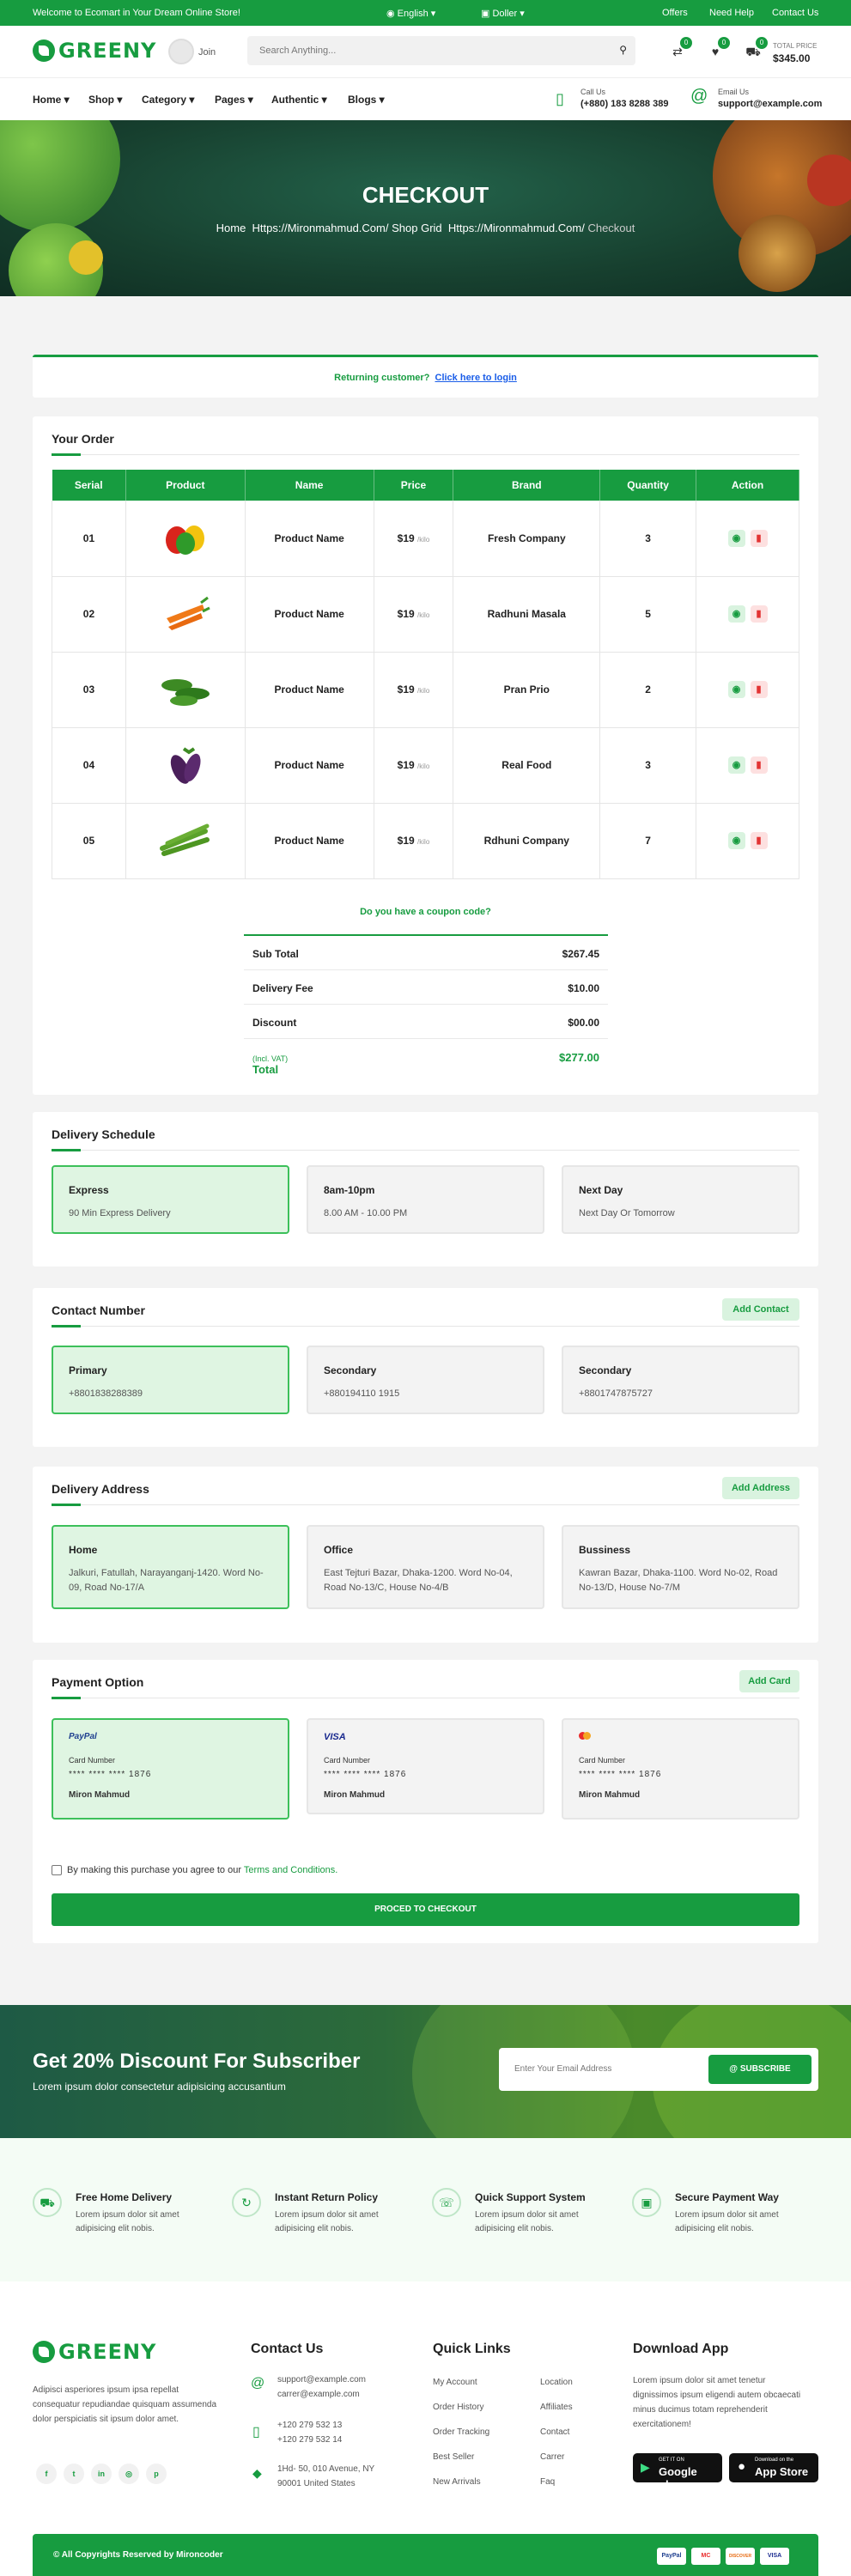 This screenshot has height=2576, width=851. What do you see at coordinates (425, 912) in the screenshot?
I see `coupon-link: Do you have a coupon code?` at bounding box center [425, 912].